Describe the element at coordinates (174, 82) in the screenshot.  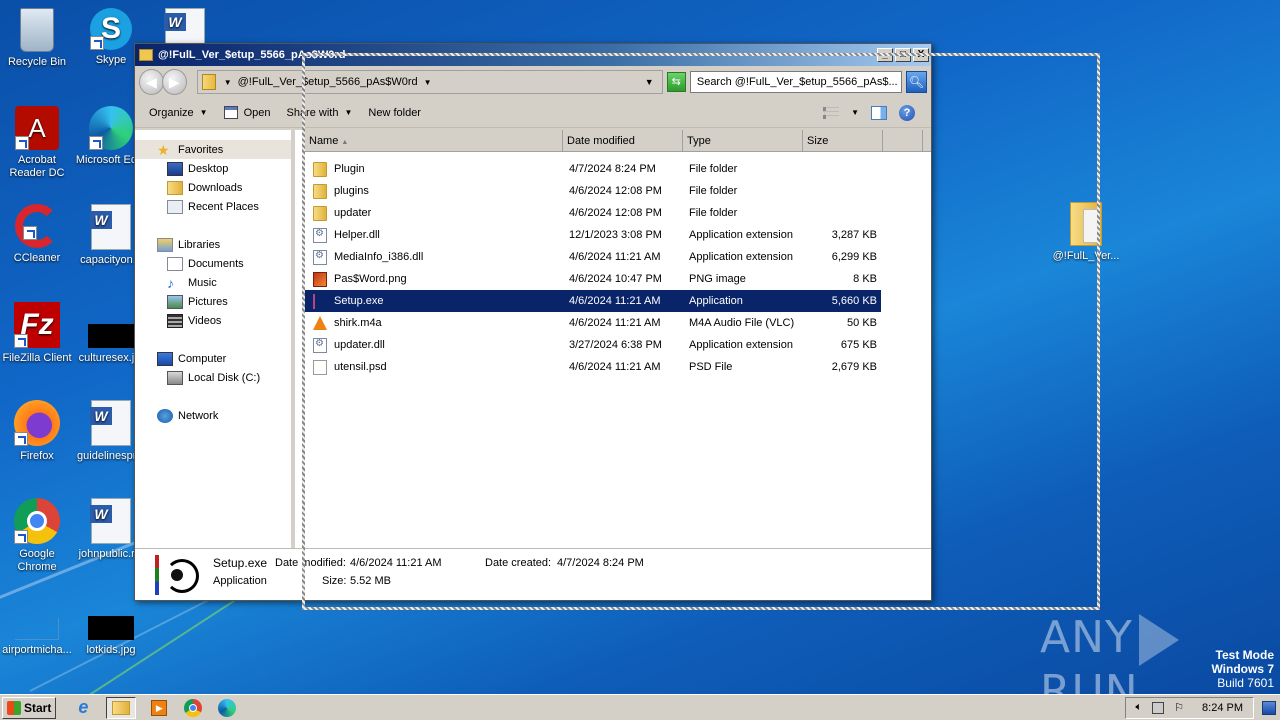
I see `forward-button: ▶` at that location.